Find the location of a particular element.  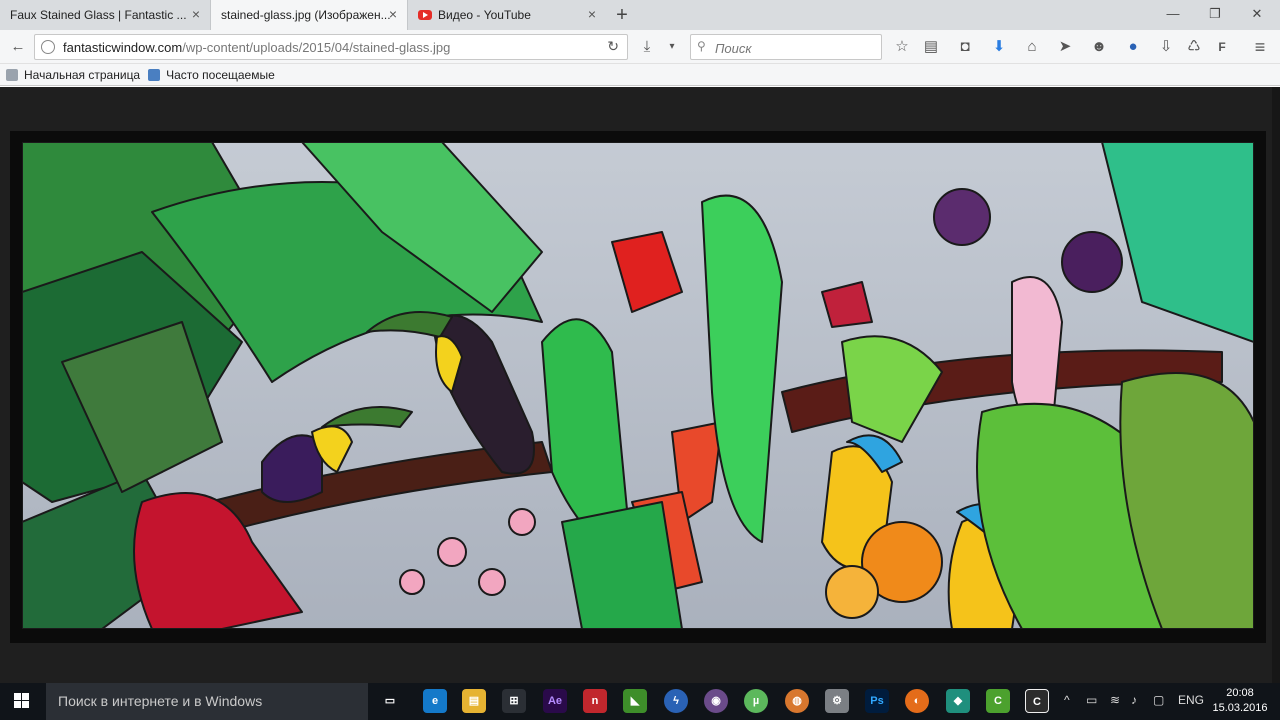

yellow-flower is located at coordinates (852, 592).